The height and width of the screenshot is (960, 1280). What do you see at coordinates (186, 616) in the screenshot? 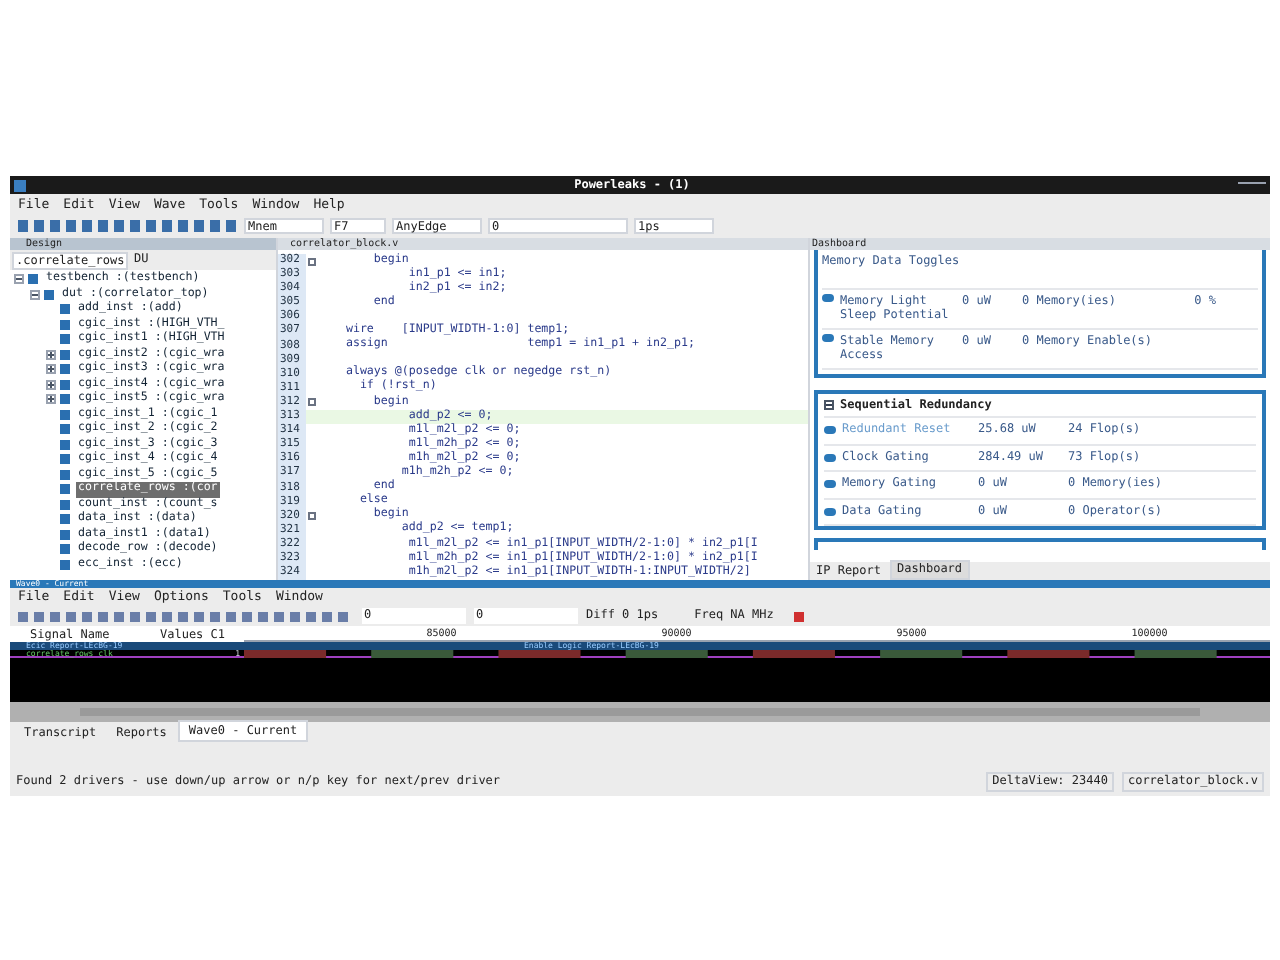
I see `wave-toolbar-icons-drawing` at bounding box center [186, 616].